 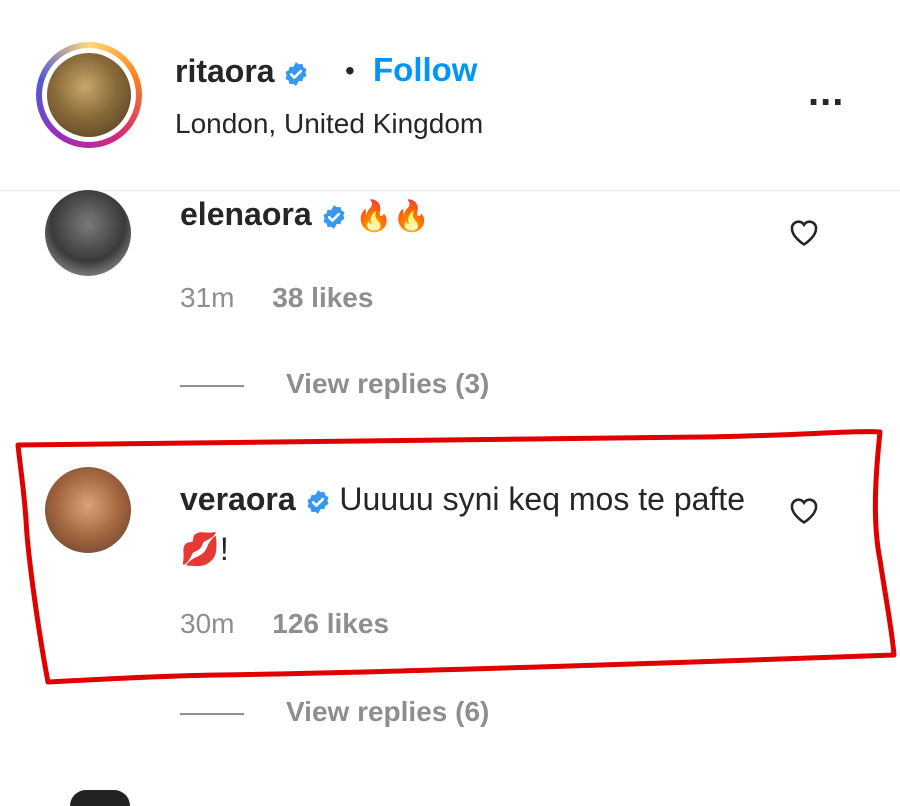 I want to click on post-username: ritaora, so click(x=242, y=71).